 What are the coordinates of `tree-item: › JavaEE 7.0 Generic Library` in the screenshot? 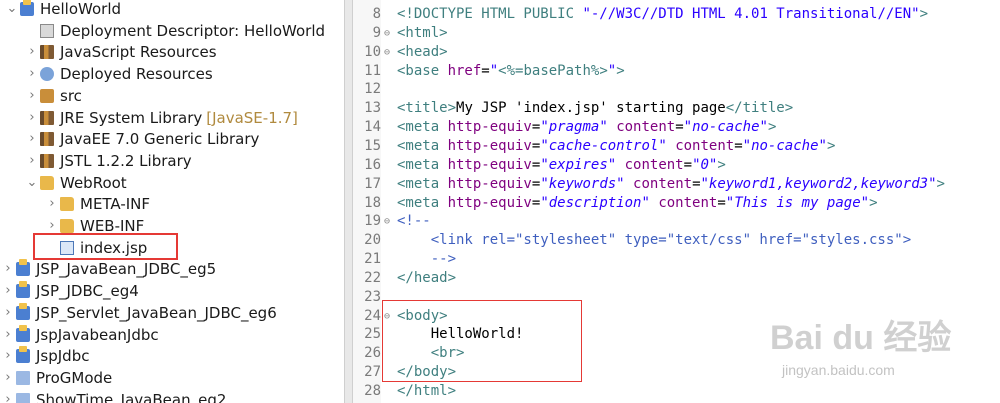 It's located at (170, 139).